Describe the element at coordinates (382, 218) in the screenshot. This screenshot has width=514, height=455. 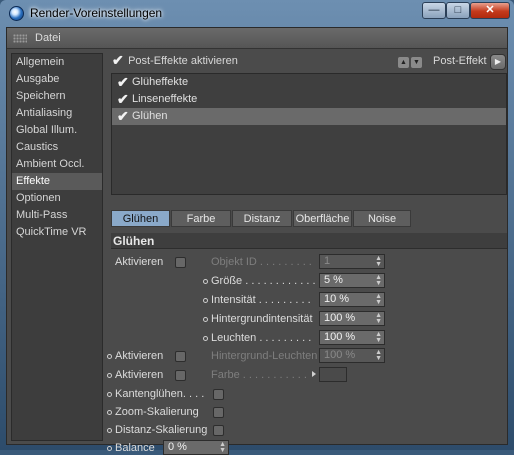
I see `tab-noise: Noise` at that location.